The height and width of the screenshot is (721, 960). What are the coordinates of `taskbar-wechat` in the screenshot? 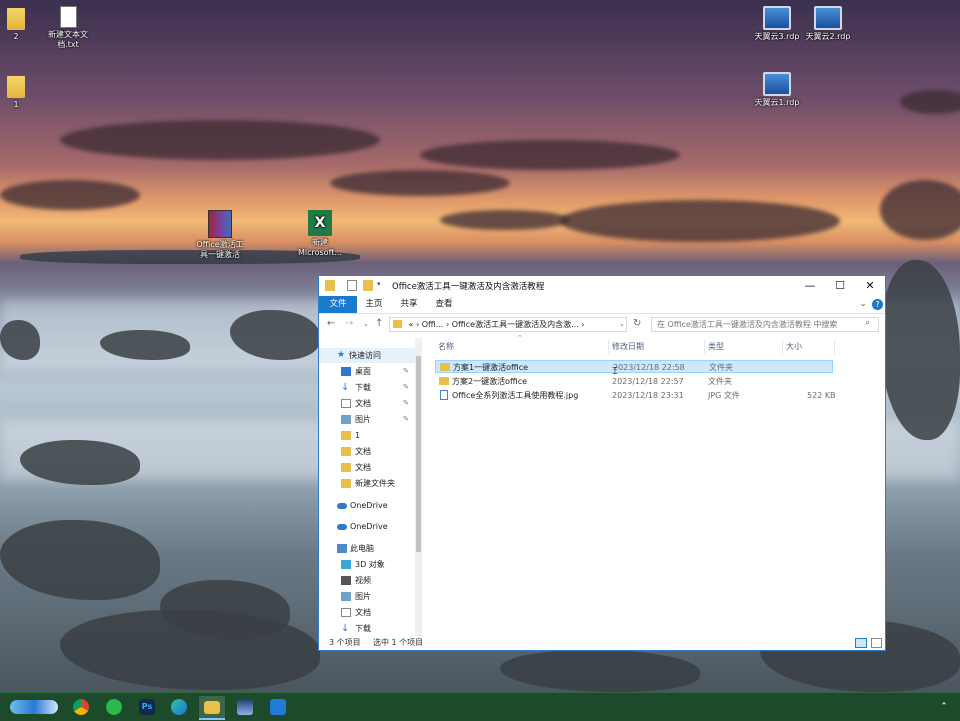 It's located at (114, 707).